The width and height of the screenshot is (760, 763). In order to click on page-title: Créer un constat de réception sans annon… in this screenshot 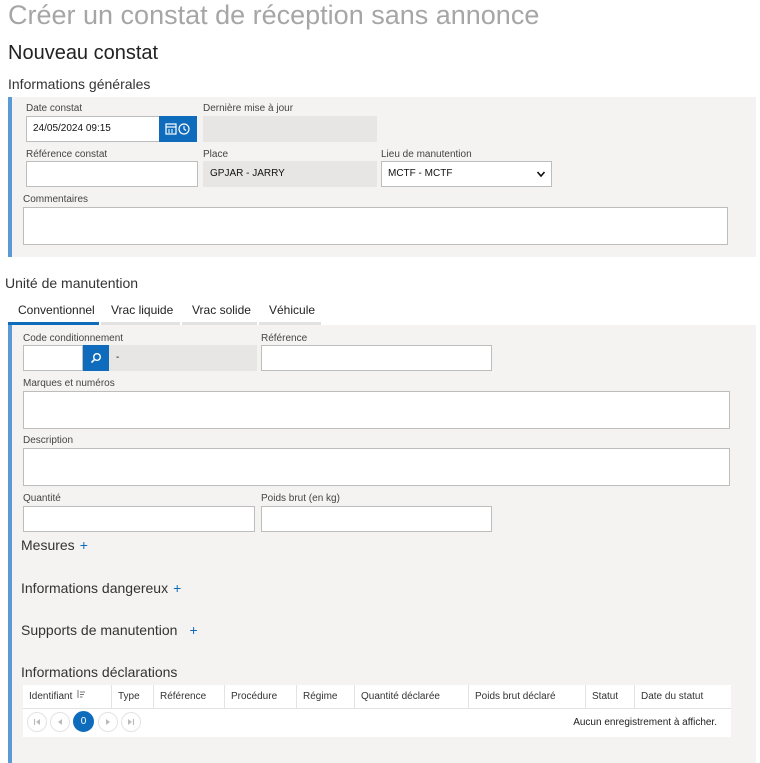, I will do `click(274, 15)`.